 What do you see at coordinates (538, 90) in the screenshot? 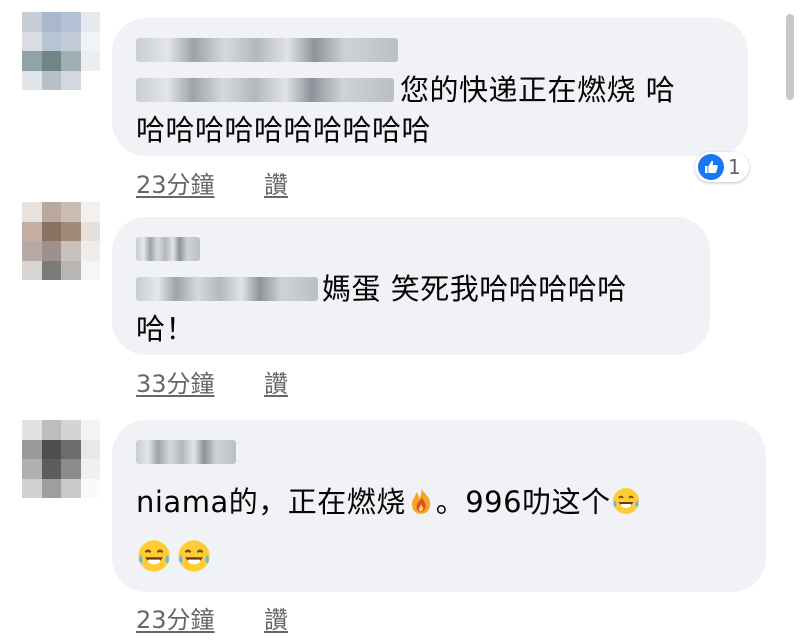
I see `comment-text: 您的快递正在燃烧 哈` at bounding box center [538, 90].